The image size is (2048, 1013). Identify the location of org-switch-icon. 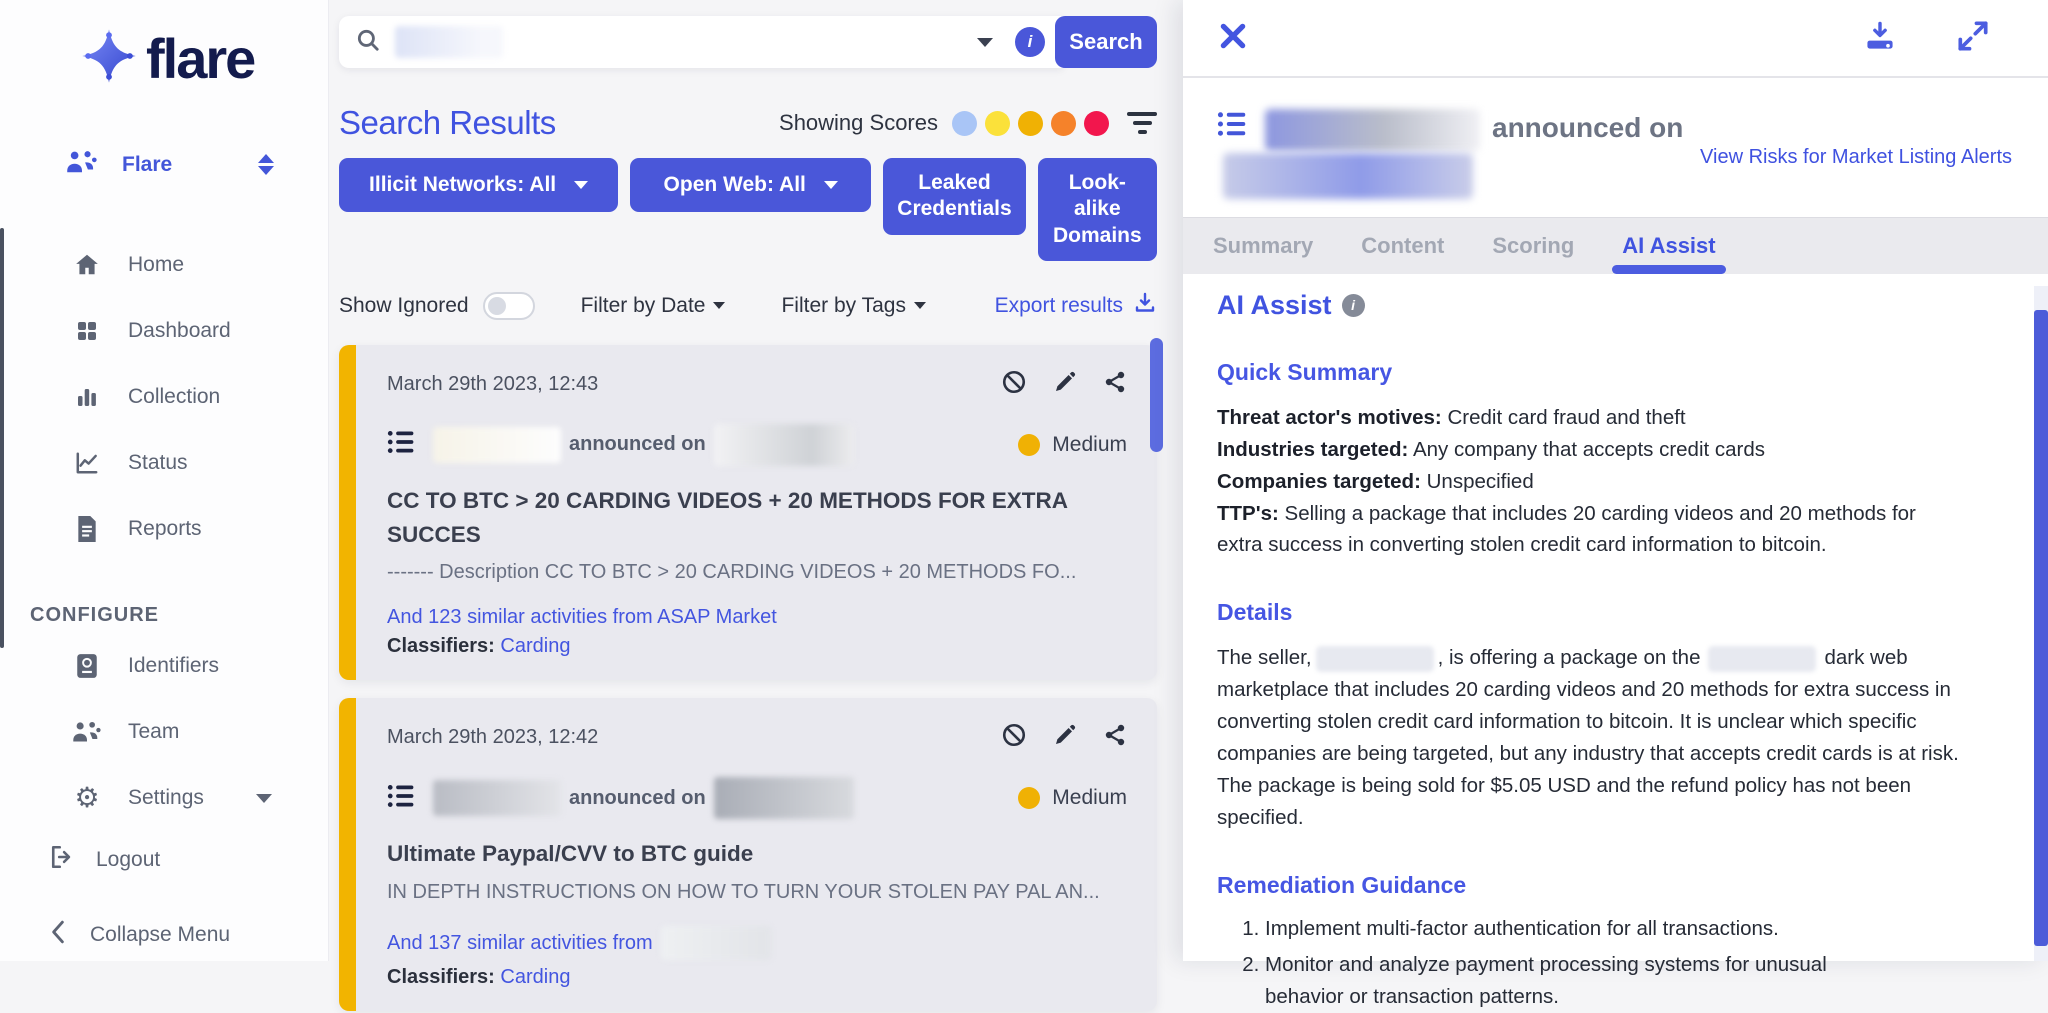
(266, 164).